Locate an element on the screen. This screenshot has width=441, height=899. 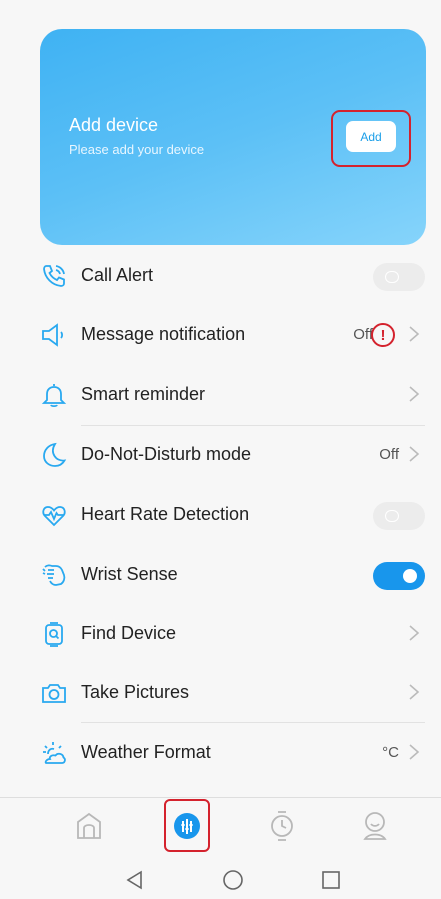
setting-call-alert: Call Alert is located at coordinates (220, 276).